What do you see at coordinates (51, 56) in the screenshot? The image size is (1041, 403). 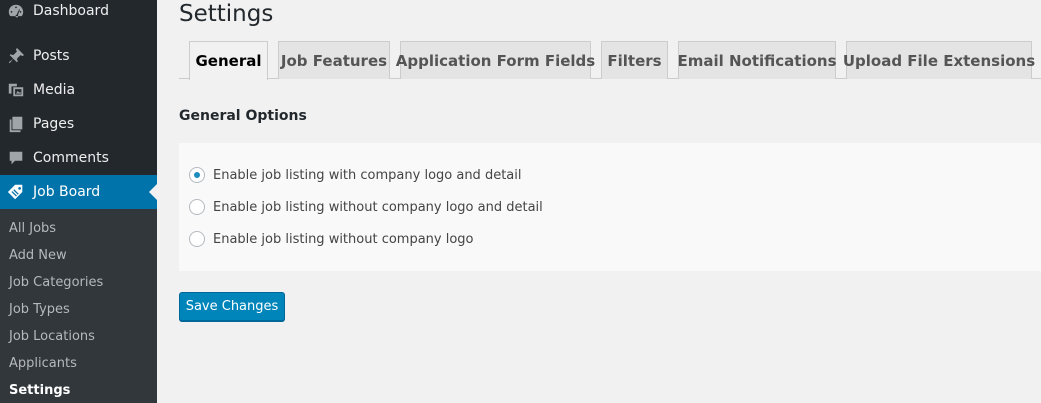 I see `menu-item-label: Posts` at bounding box center [51, 56].